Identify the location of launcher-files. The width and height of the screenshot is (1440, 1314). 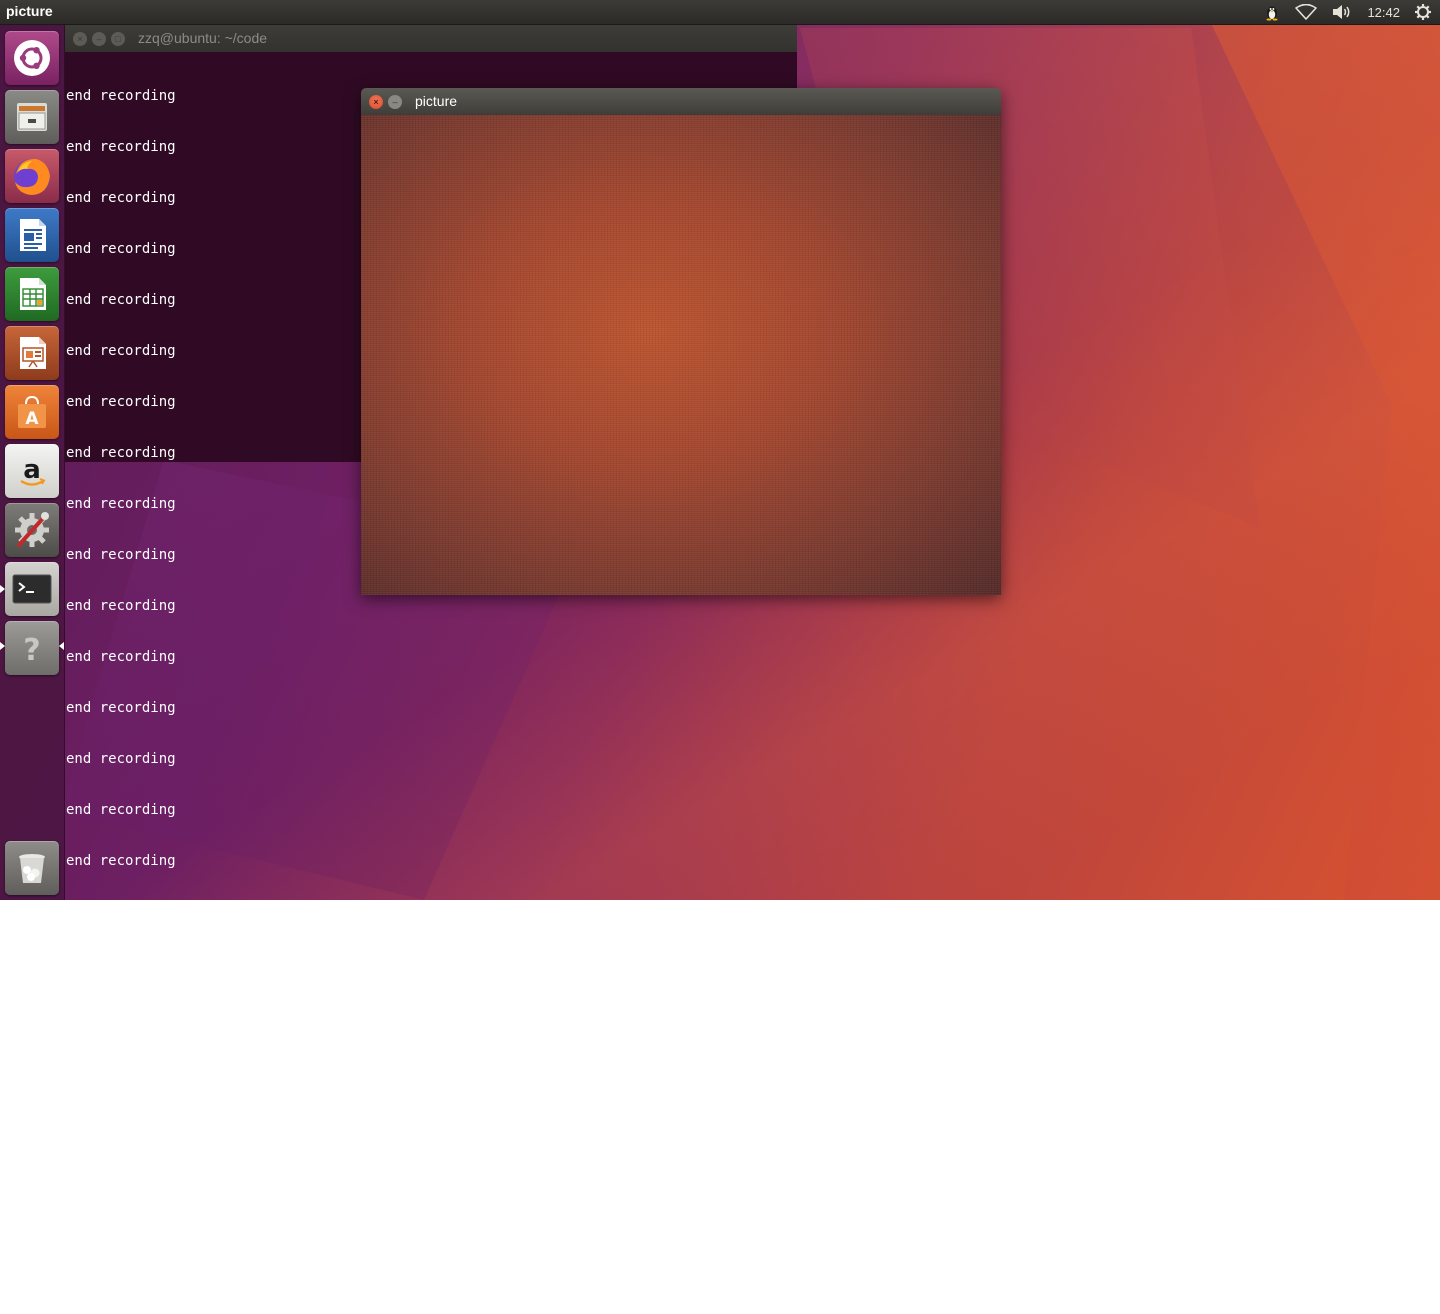
(32, 117).